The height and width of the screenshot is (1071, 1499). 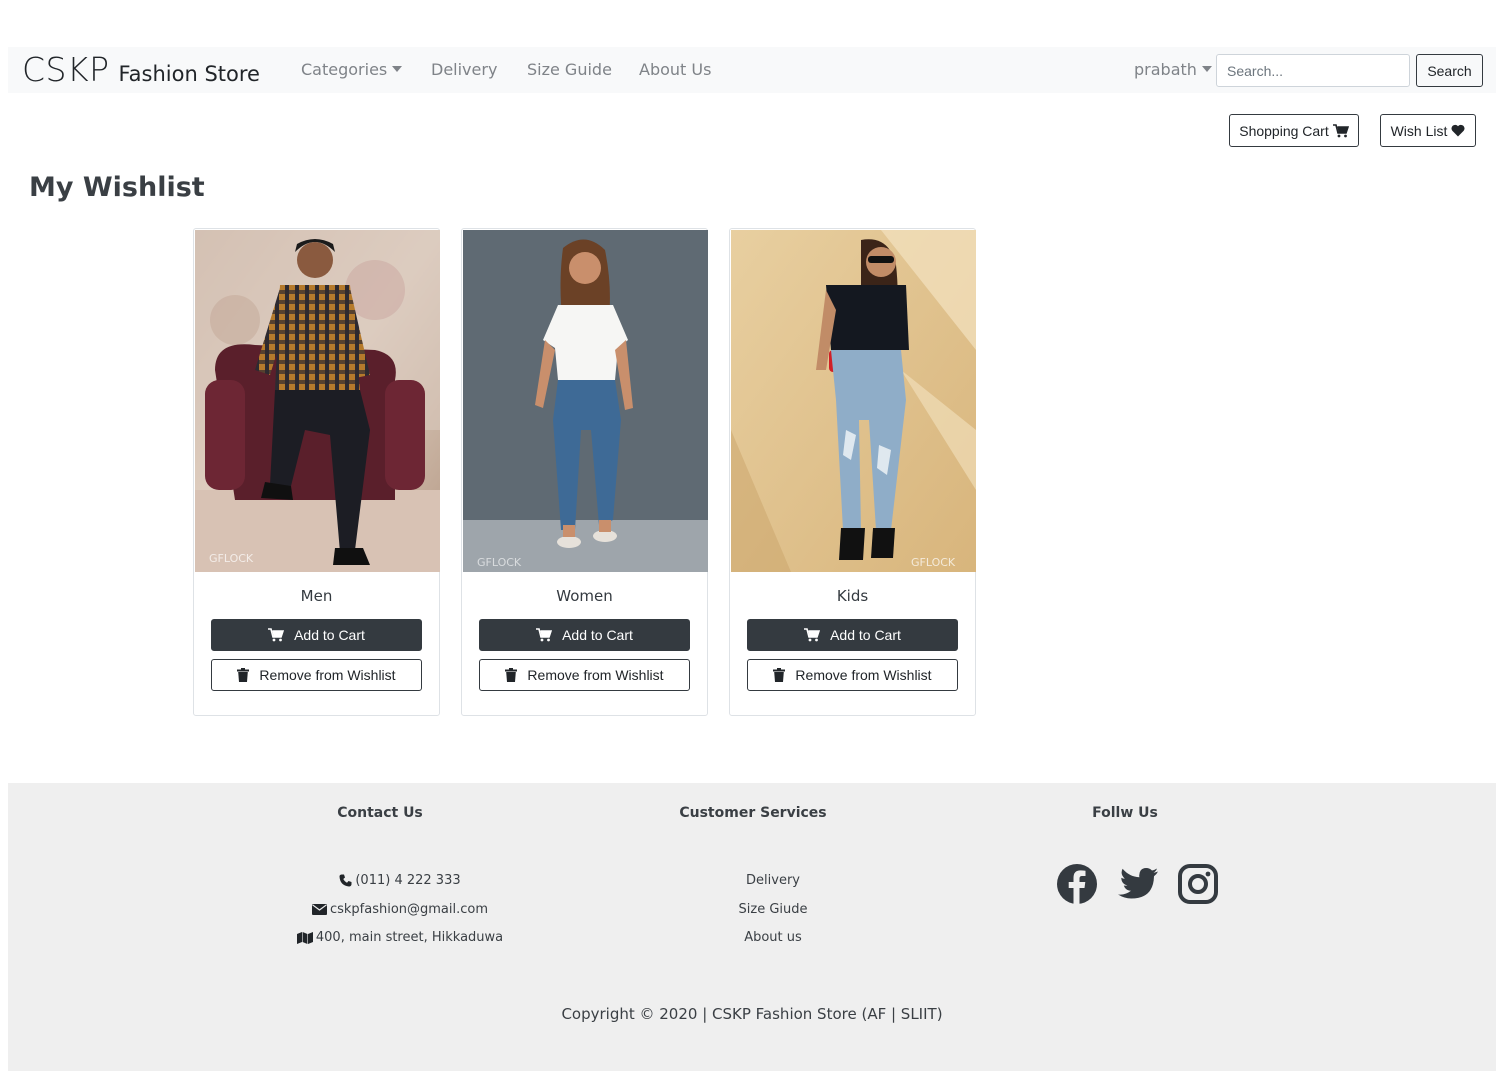 What do you see at coordinates (499, 562) in the screenshot?
I see `watermark-women: GFLOCK` at bounding box center [499, 562].